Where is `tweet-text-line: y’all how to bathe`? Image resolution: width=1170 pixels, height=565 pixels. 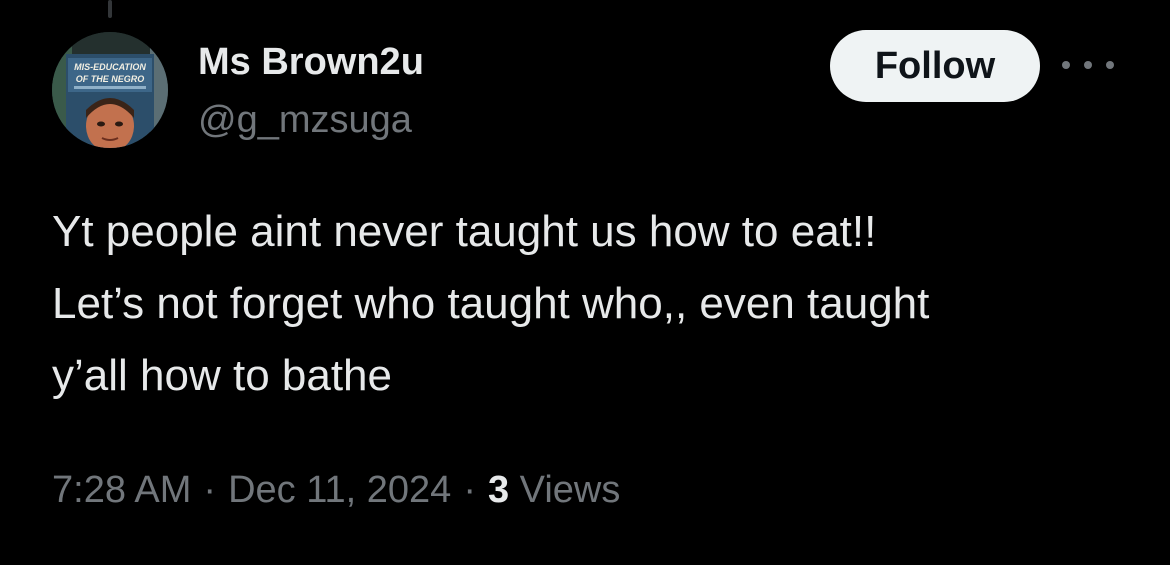
tweet-text-line: y’all how to bathe is located at coordinates (222, 375).